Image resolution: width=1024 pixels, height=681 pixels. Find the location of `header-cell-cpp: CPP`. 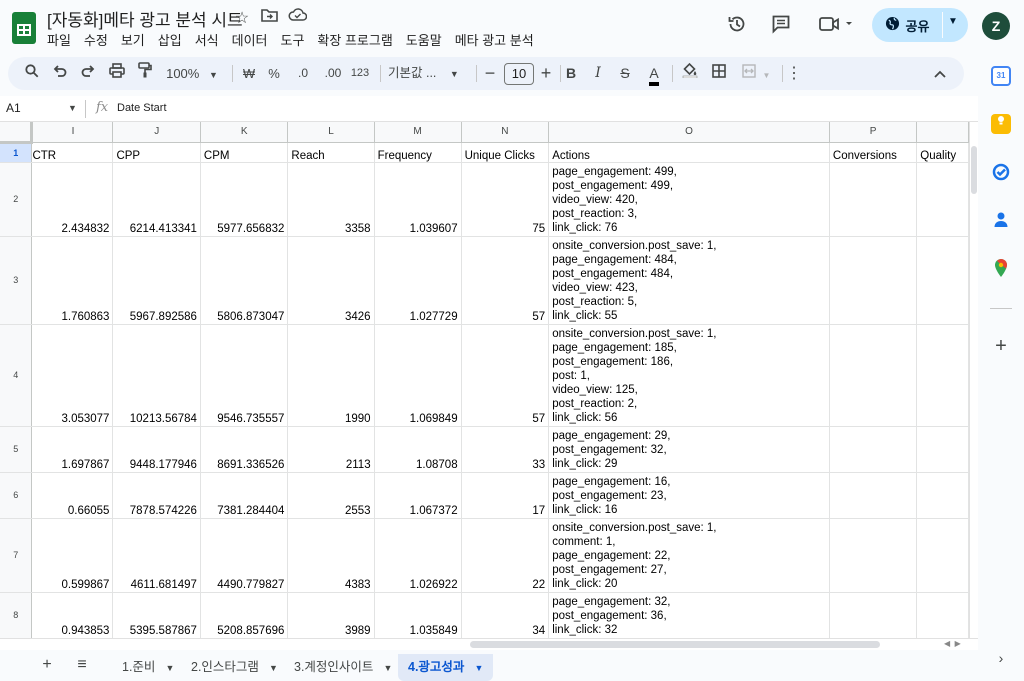

header-cell-cpp: CPP is located at coordinates (156, 152).